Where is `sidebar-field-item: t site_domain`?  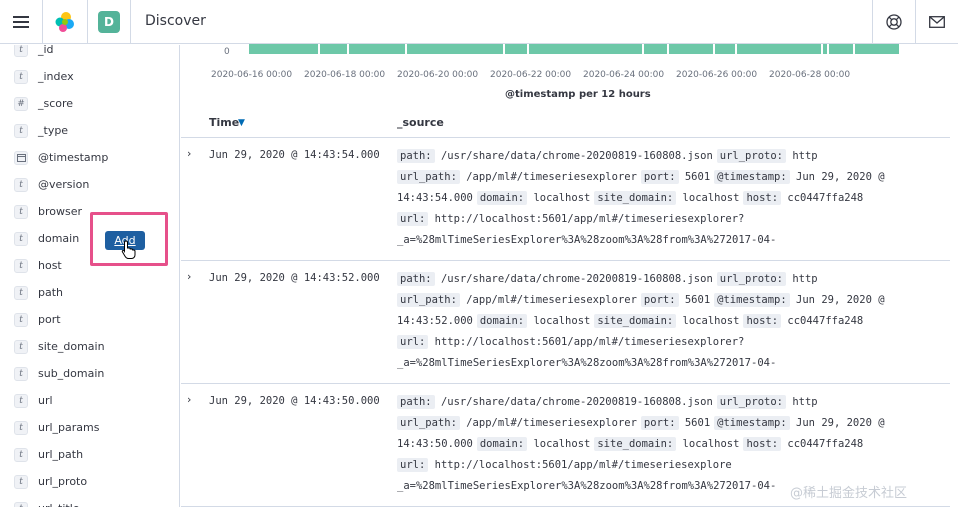
sidebar-field-item: t site_domain is located at coordinates (89, 346).